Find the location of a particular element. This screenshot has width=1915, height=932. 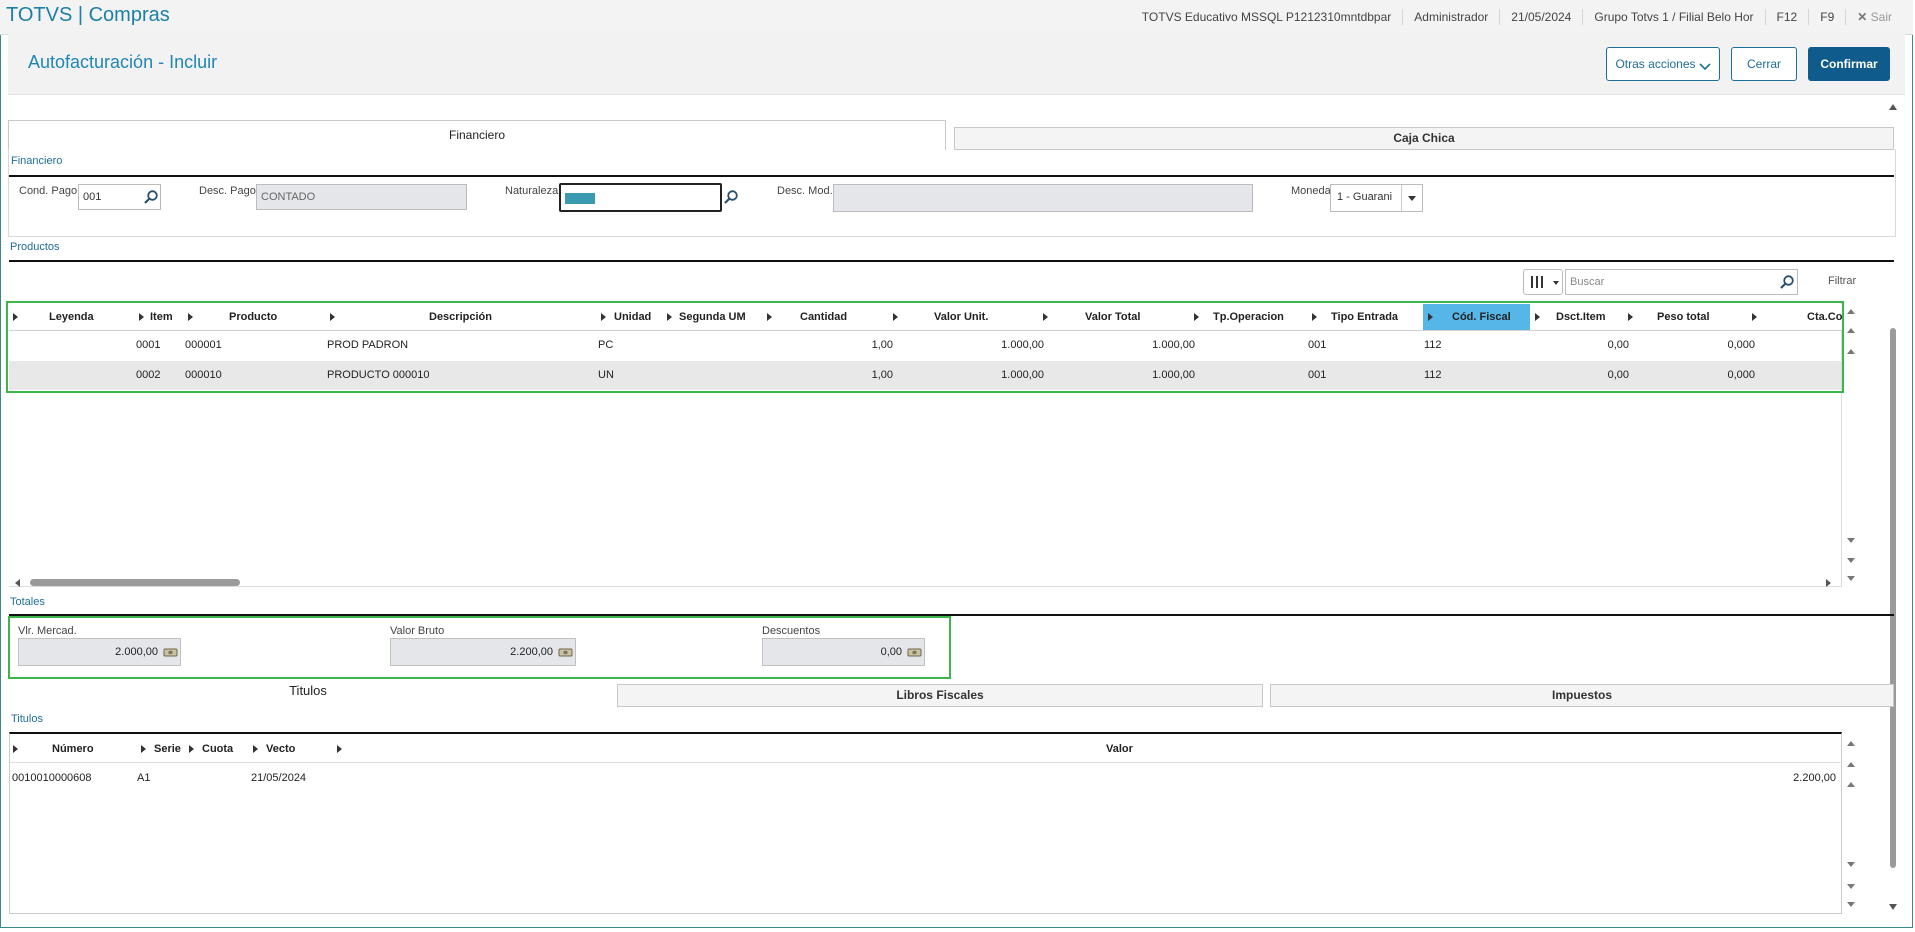

environment-label: TOTVS Educativo MSSQL P1212310mntdbpar is located at coordinates (1266, 17).